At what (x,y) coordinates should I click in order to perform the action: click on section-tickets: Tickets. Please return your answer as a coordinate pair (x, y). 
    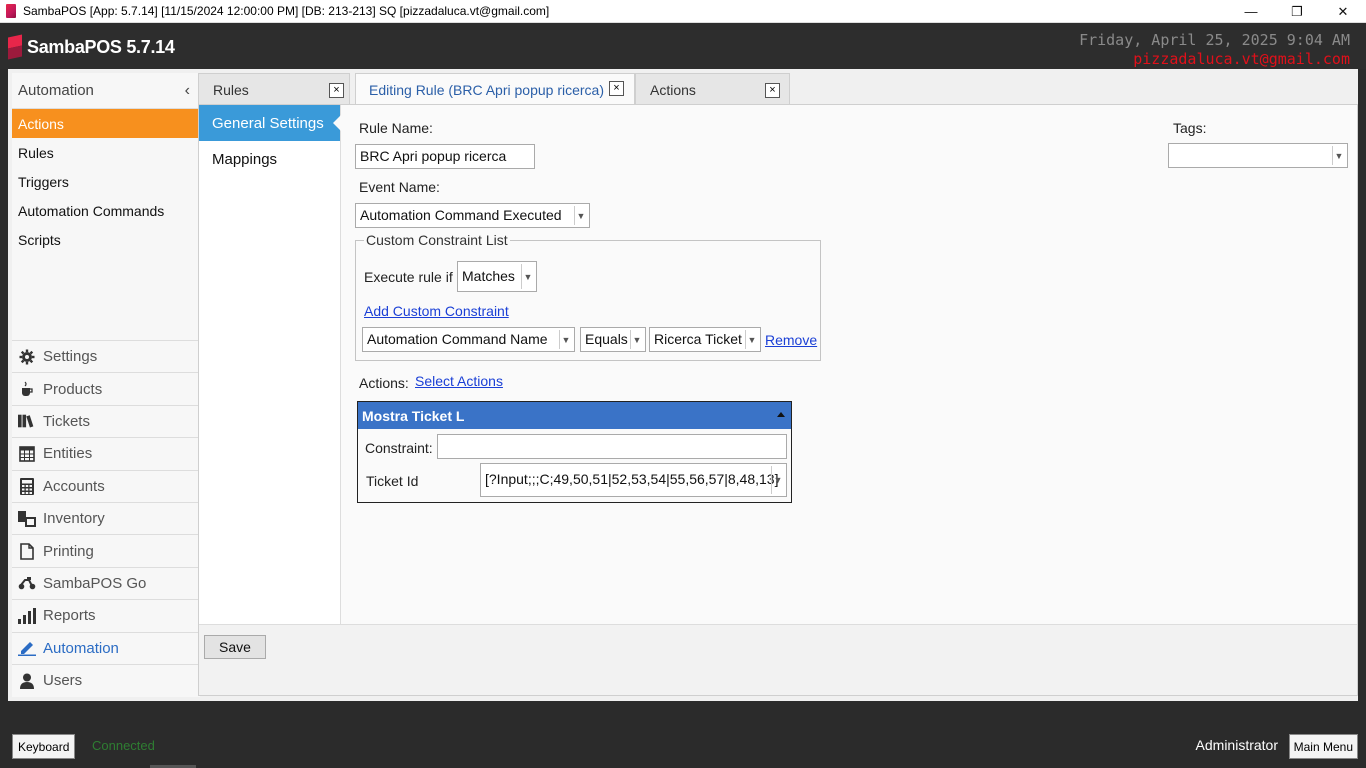
    Looking at the image, I should click on (106, 420).